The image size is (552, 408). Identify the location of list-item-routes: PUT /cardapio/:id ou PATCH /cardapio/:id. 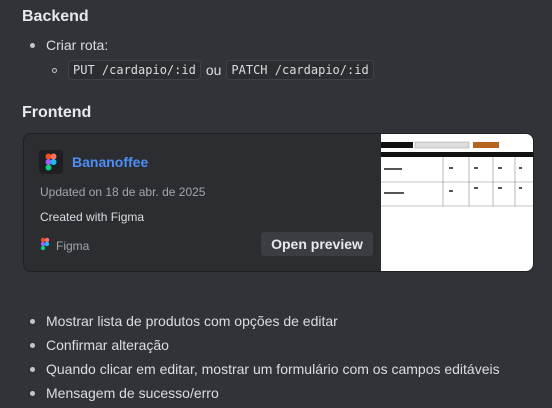
(213, 70).